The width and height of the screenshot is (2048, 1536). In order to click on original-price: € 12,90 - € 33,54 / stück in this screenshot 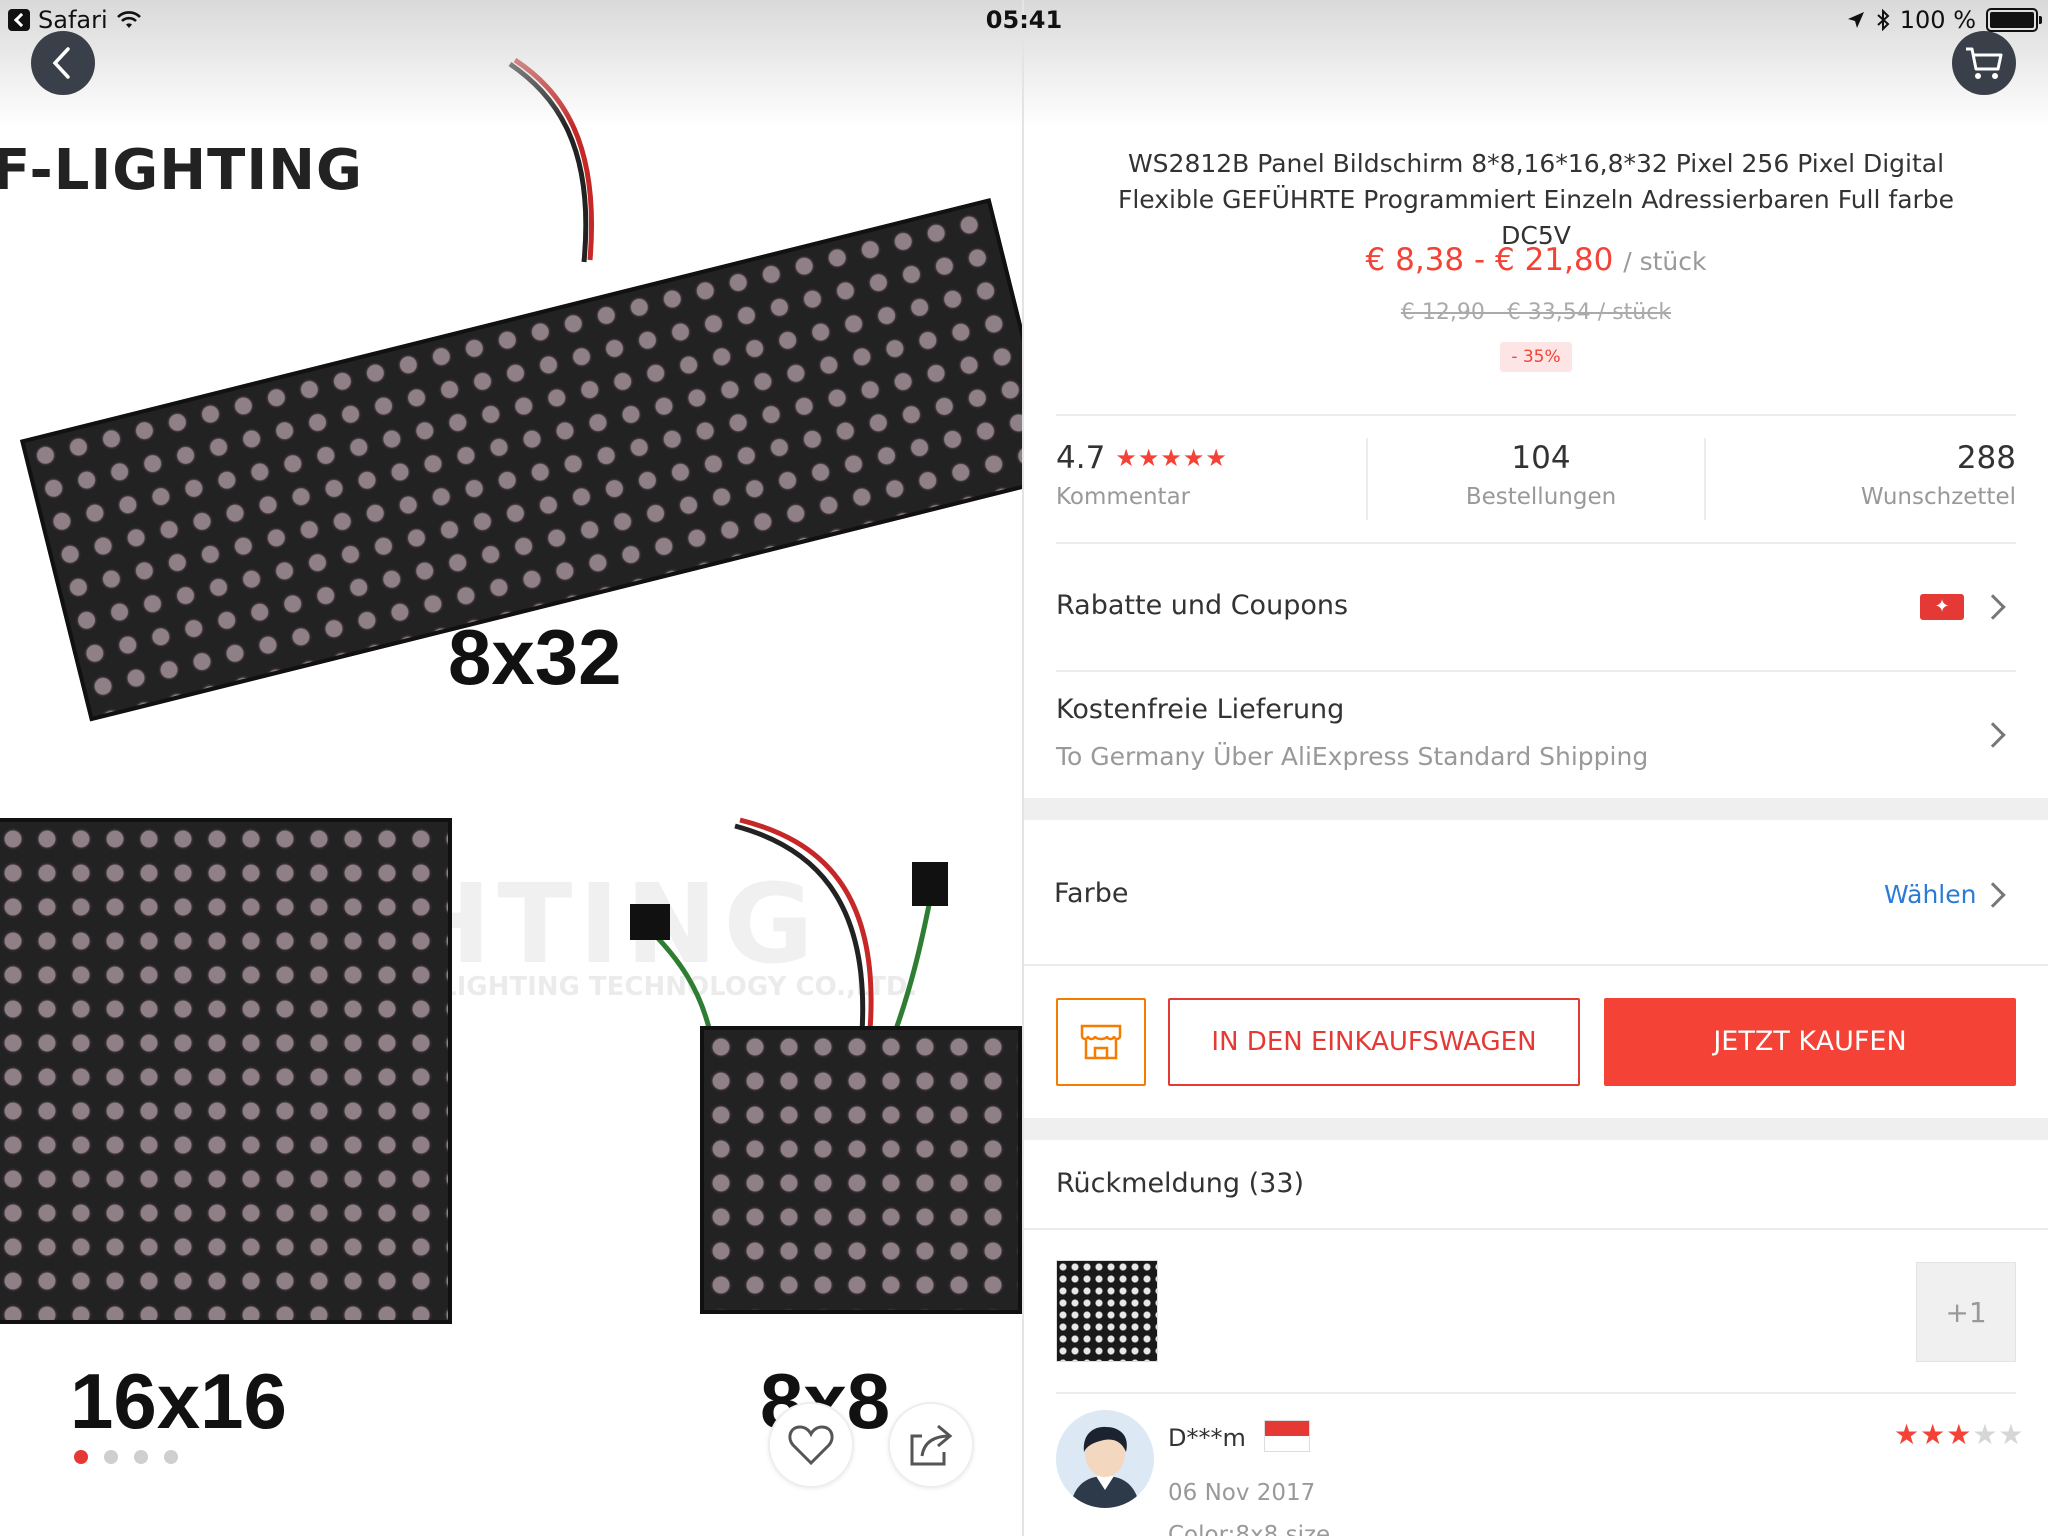, I will do `click(1536, 312)`.